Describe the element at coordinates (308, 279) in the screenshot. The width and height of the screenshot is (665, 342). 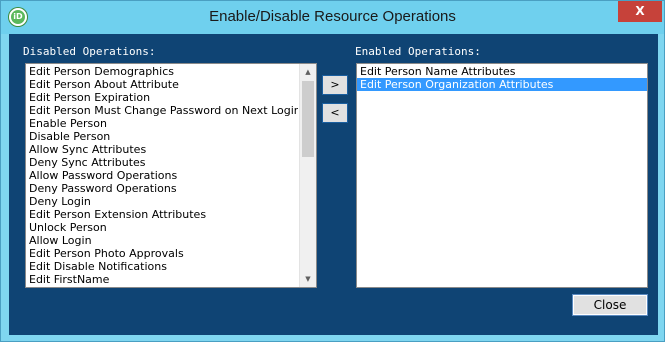
I see `scroll-down-icon: ▼` at that location.